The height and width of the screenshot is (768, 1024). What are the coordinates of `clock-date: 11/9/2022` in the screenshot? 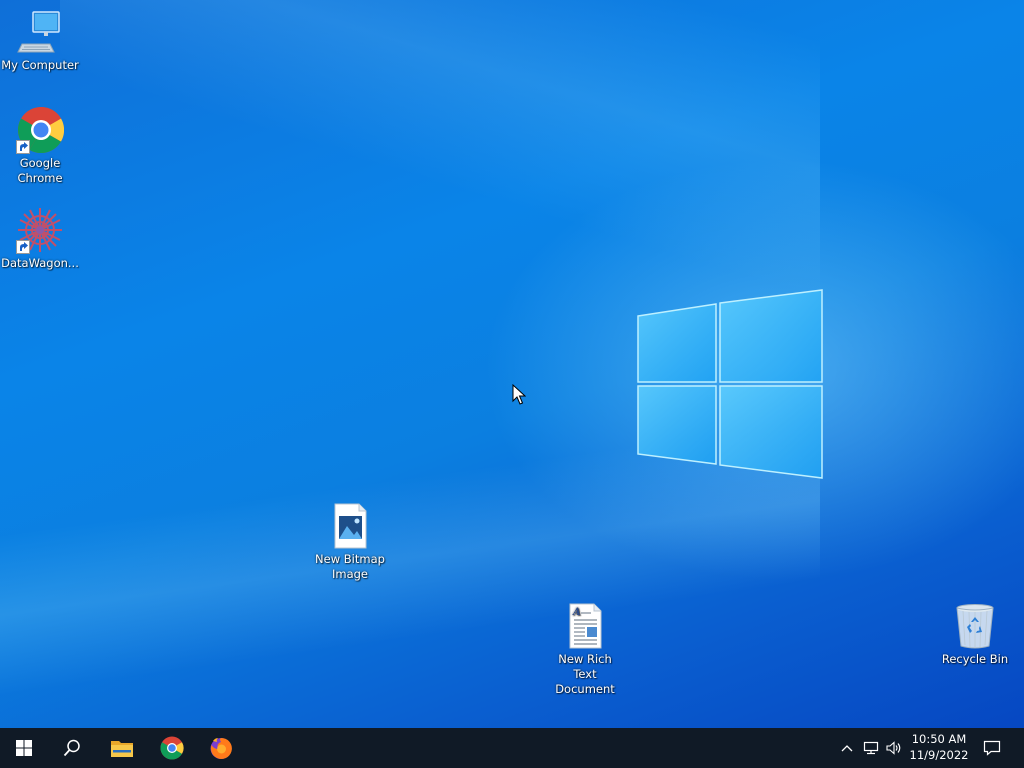 It's located at (939, 755).